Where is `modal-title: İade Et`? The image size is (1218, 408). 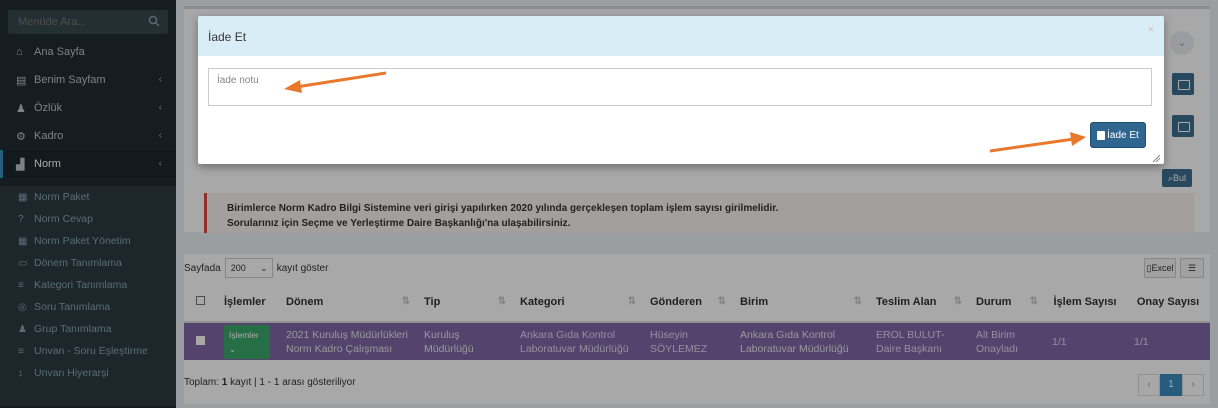
modal-title: İade Et is located at coordinates (227, 37).